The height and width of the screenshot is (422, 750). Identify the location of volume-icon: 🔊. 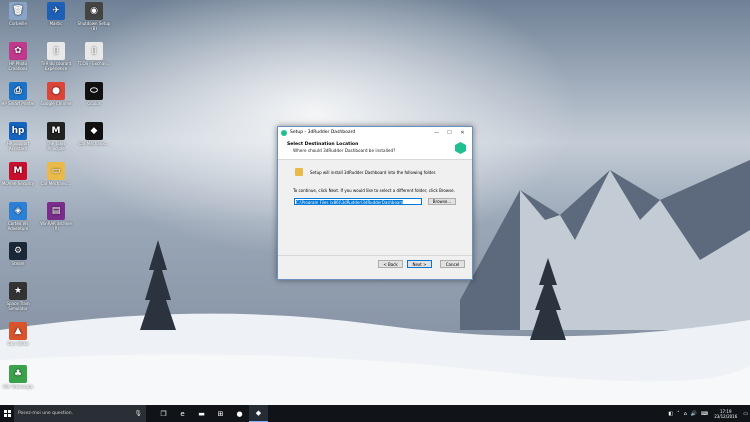
(694, 414).